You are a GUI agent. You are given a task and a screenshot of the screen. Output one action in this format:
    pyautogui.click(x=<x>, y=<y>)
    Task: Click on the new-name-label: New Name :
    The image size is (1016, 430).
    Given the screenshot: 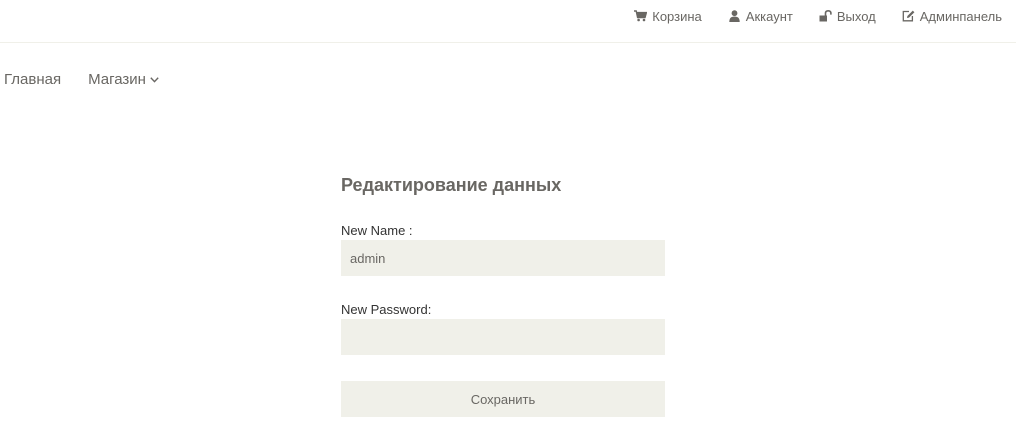 What is the action you would take?
    pyautogui.click(x=377, y=230)
    